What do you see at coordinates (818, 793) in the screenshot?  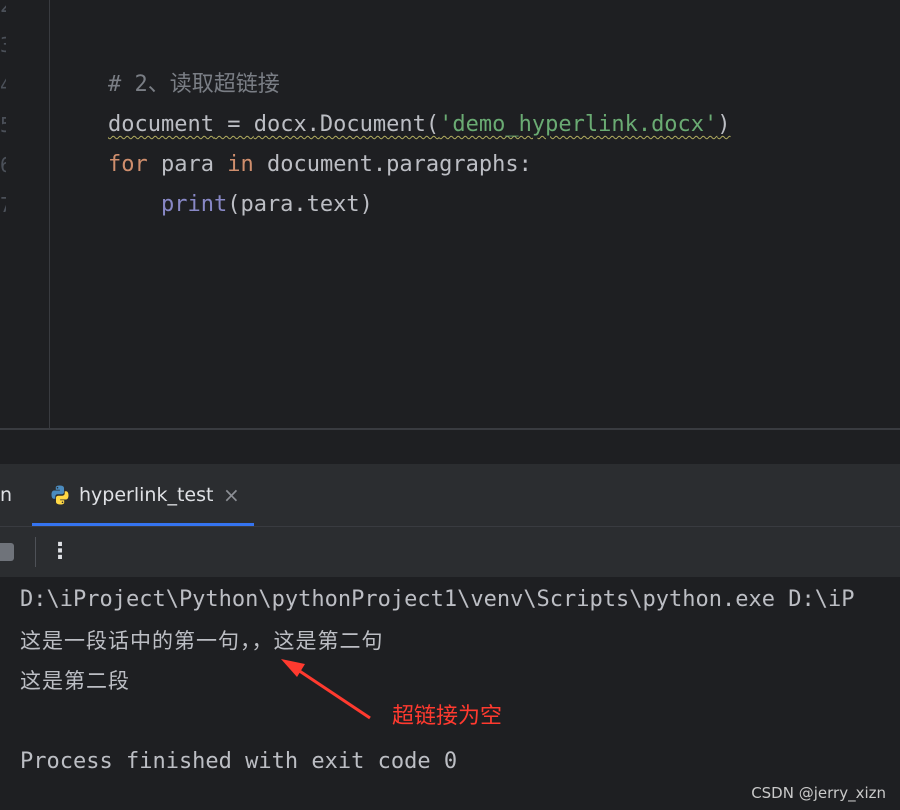 I see `watermark: CSDN @jerry_xizn` at bounding box center [818, 793].